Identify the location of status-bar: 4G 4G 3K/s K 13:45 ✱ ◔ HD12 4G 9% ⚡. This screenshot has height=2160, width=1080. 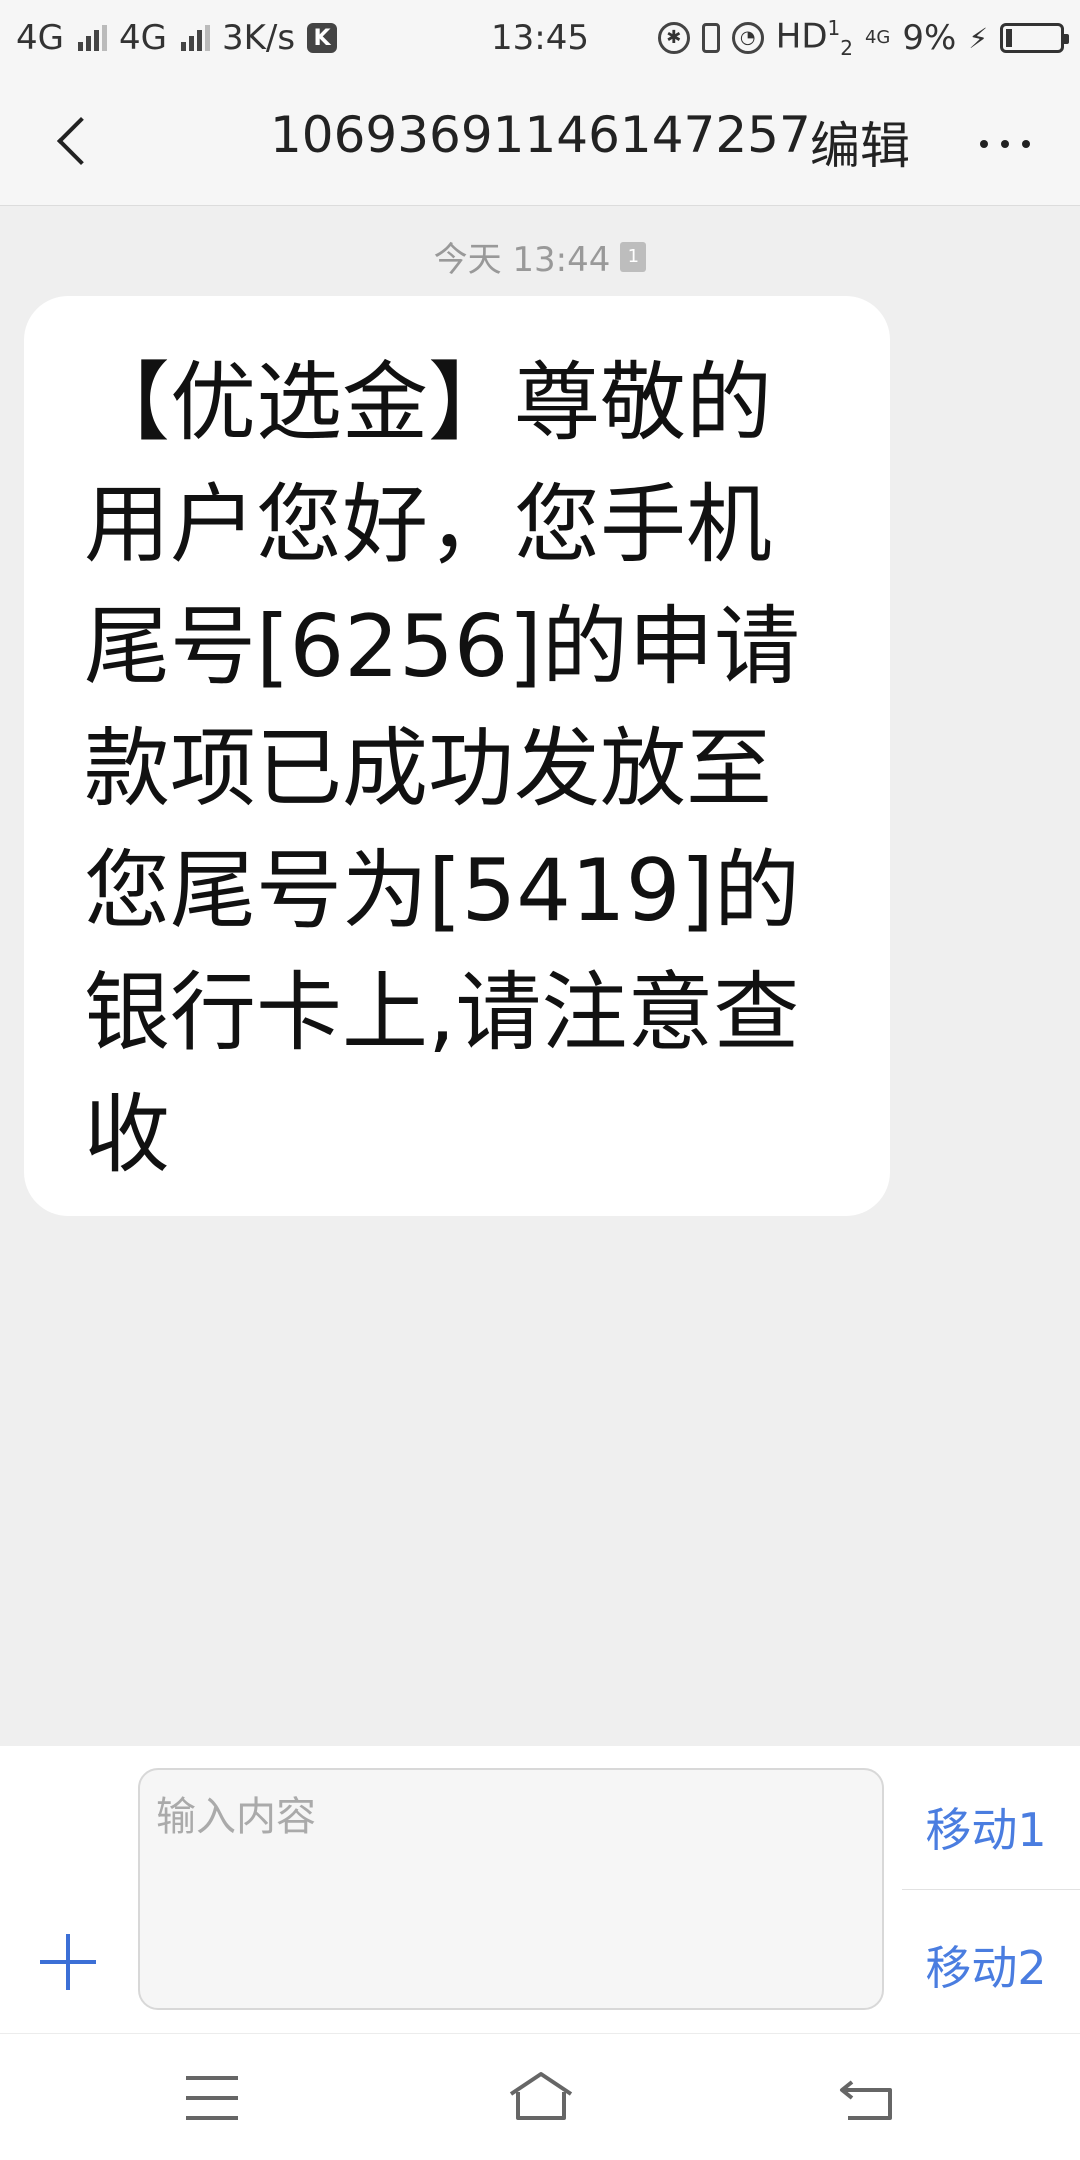
(540, 38).